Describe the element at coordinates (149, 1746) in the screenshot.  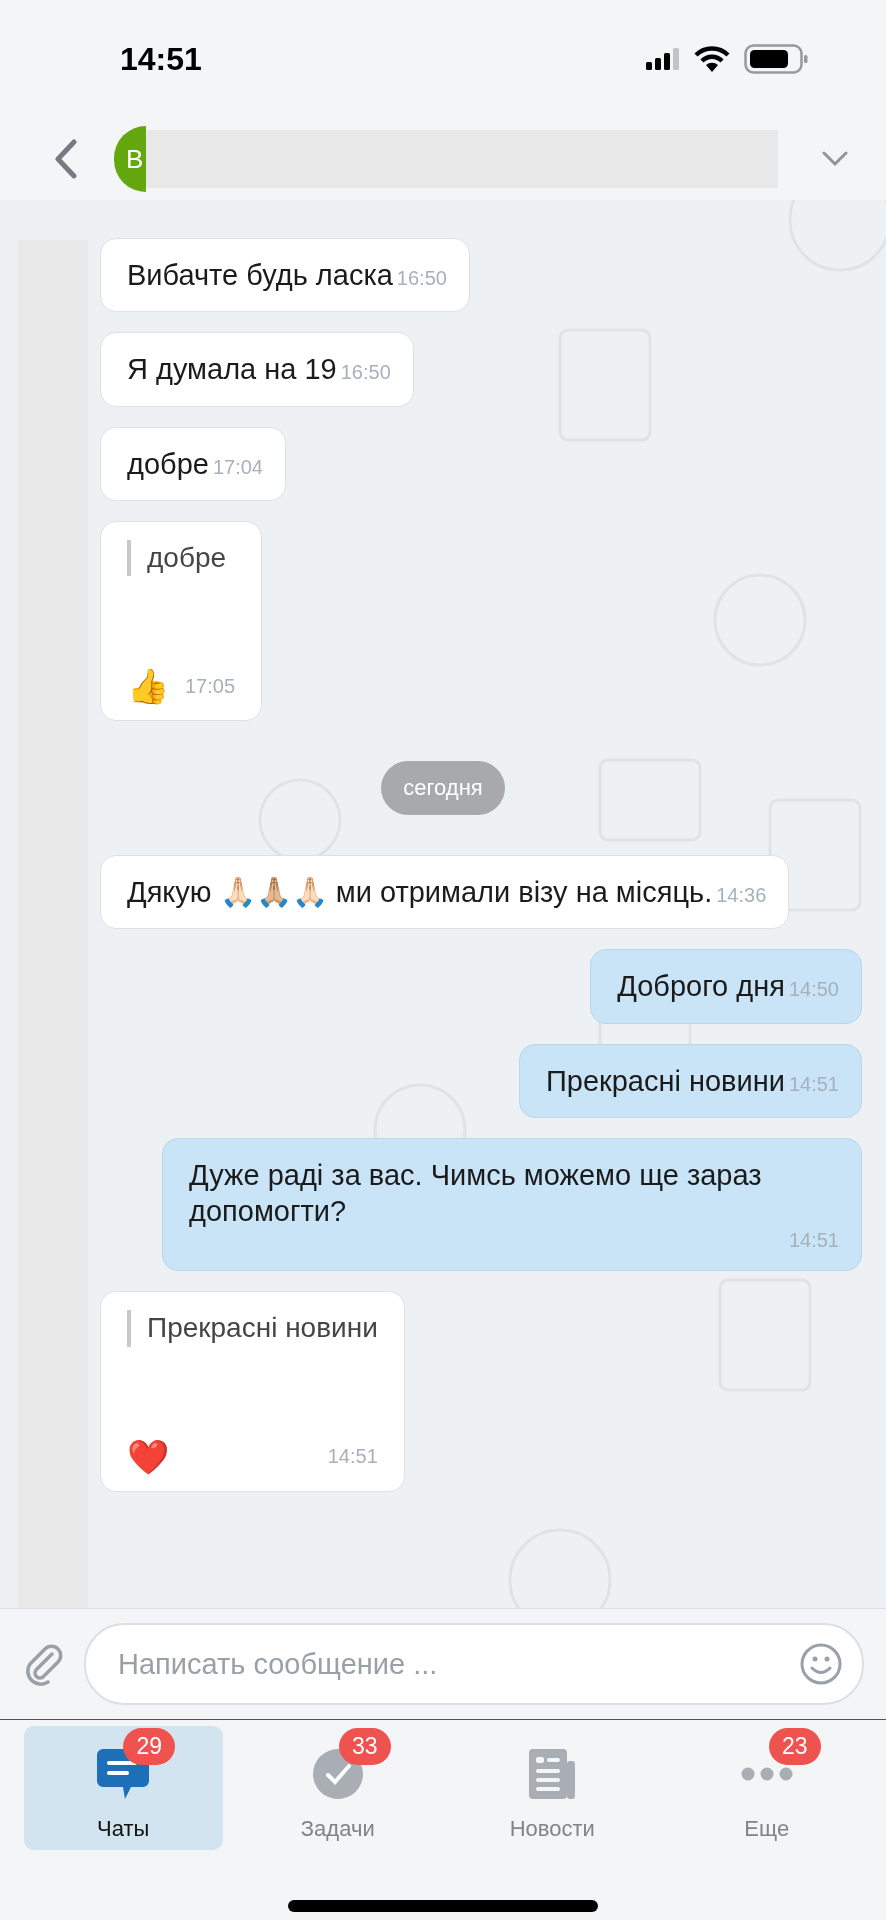
I see `unread-badge: 29` at that location.